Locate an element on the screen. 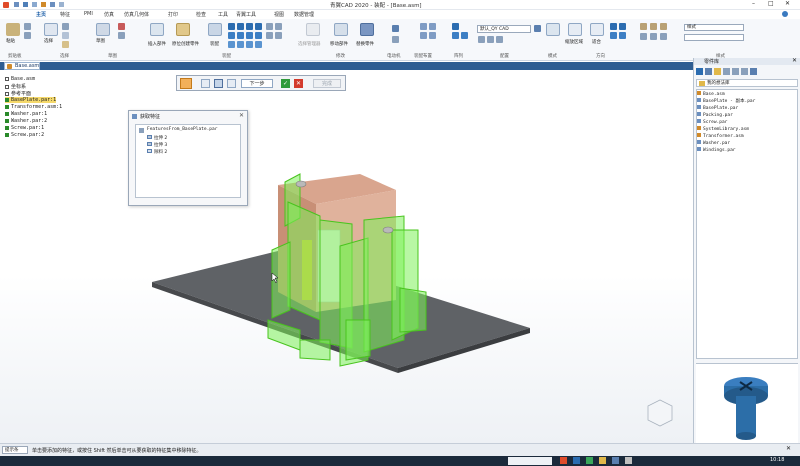 The image size is (800, 466). paste-icon is located at coordinates (13, 29).